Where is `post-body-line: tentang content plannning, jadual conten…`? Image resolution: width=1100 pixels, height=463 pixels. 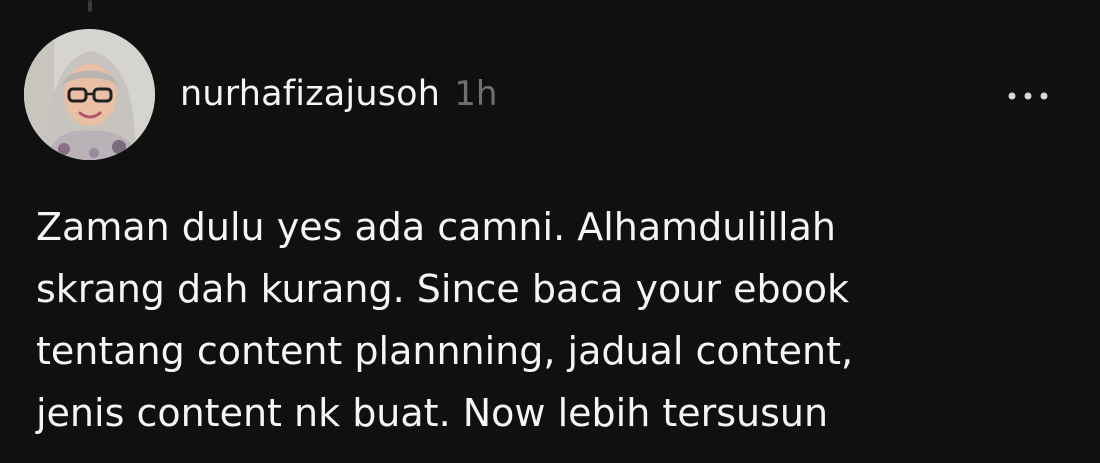 post-body-line: tentang content plannning, jadual conten… is located at coordinates (445, 351).